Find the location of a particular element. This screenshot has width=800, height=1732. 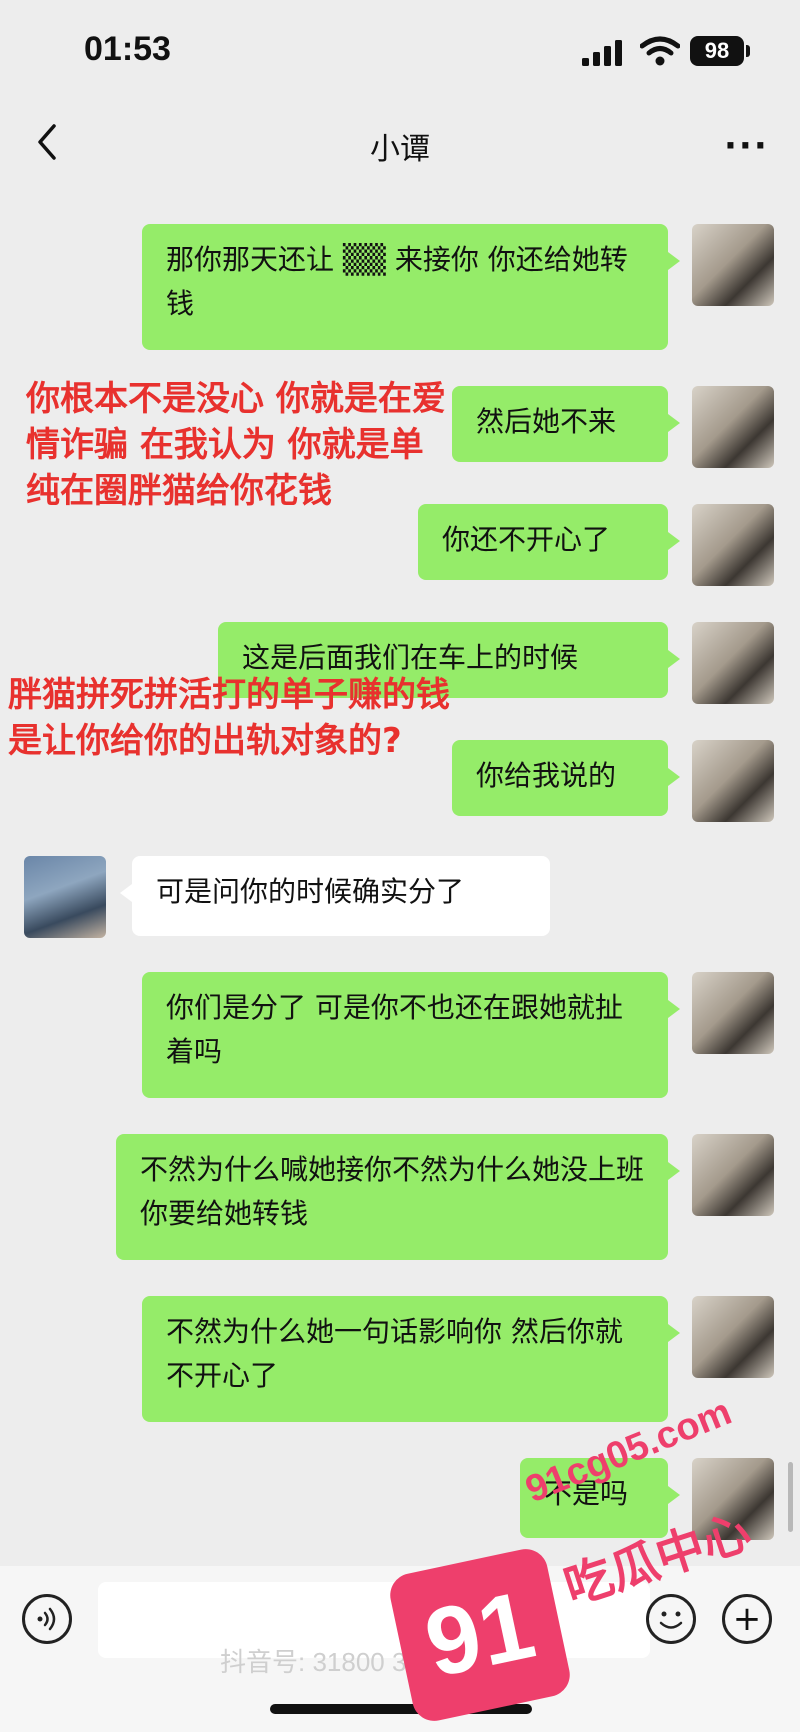

message-bubble-sent: 不然为什么她一句话影响你 然后你就不开心了 is located at coordinates (411, 1359).